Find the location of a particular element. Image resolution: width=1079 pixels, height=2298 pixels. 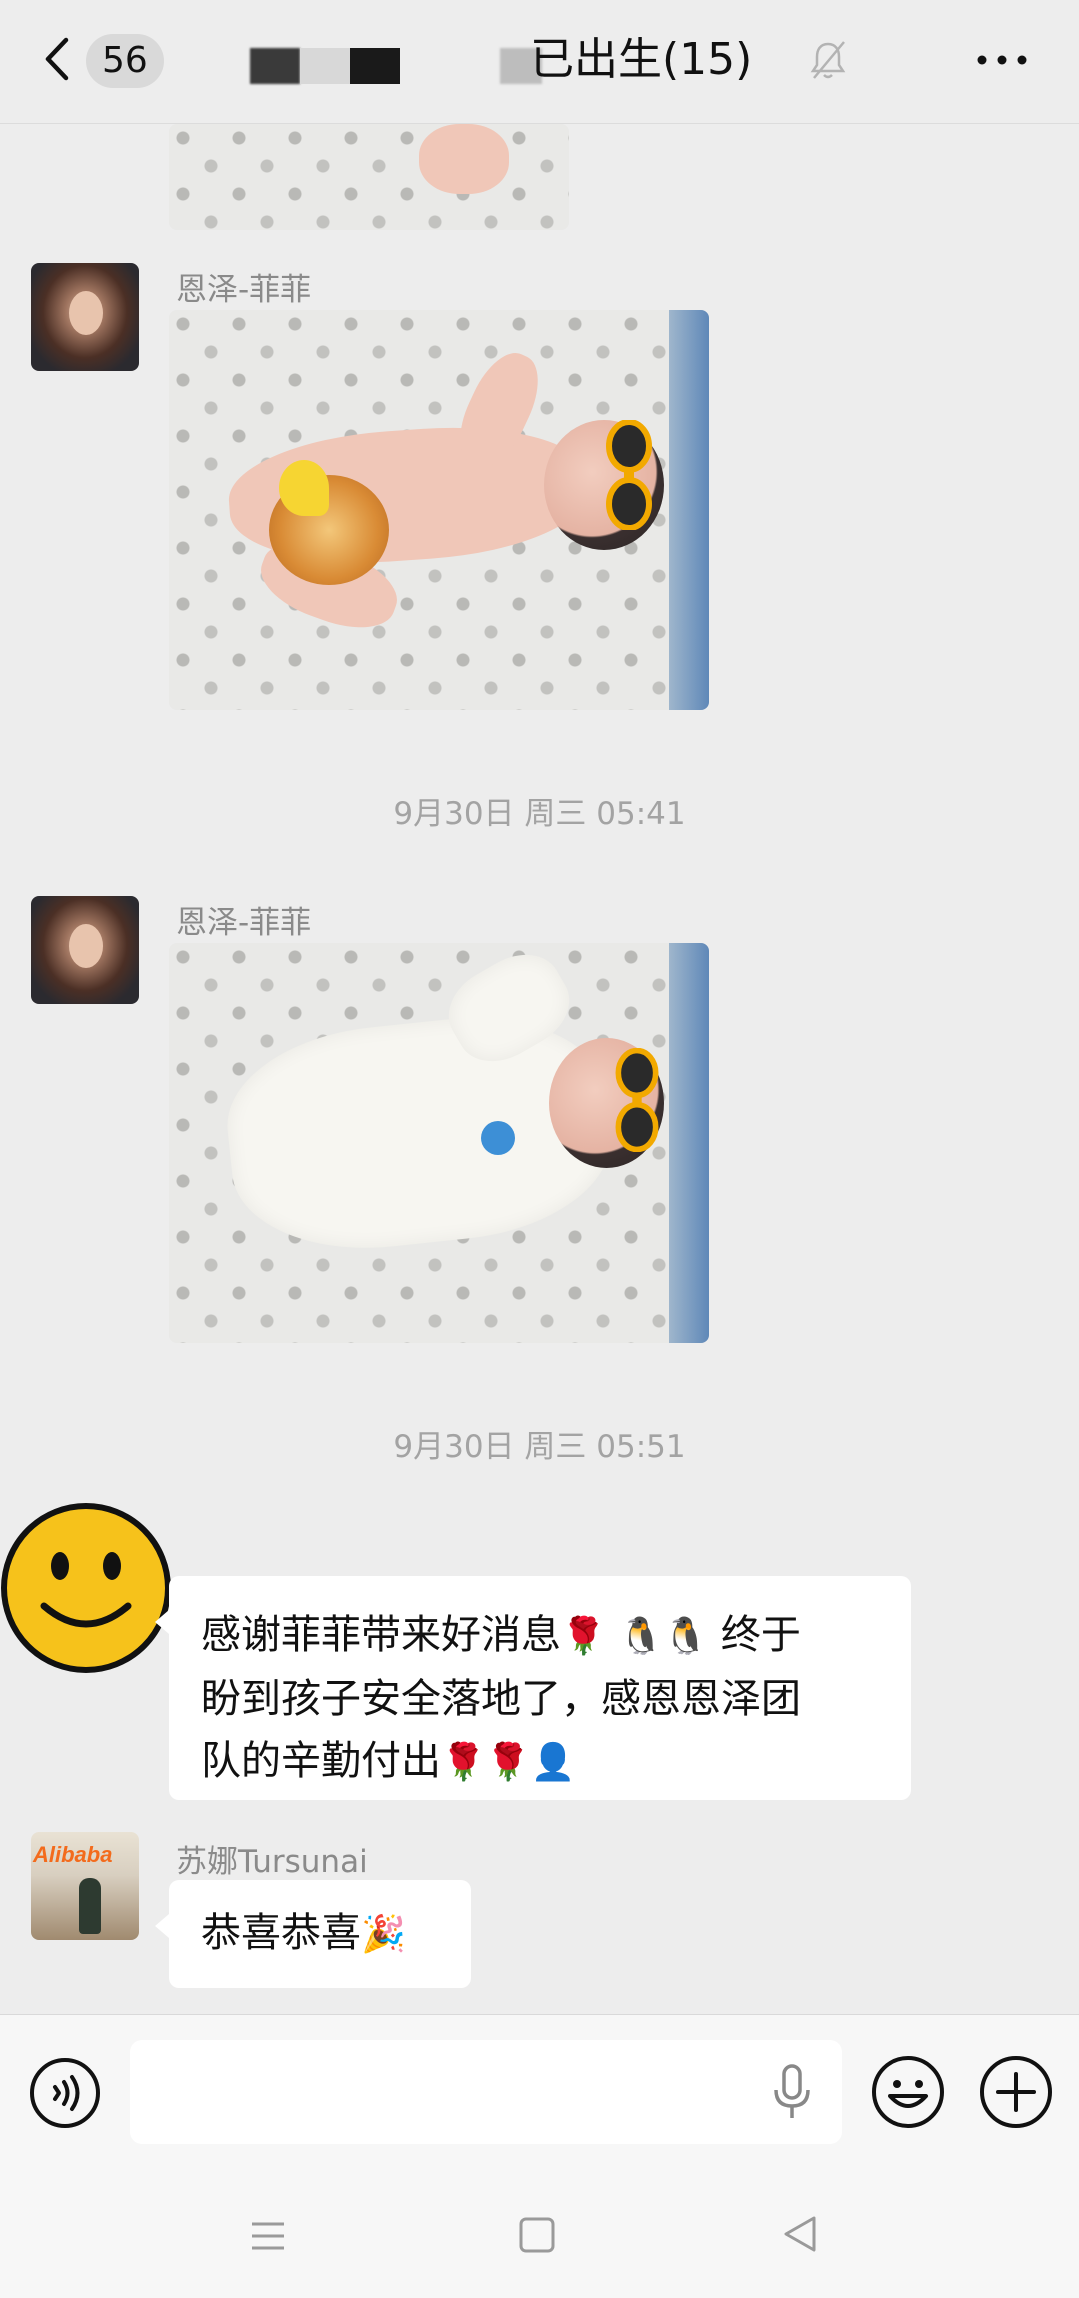

message-input is located at coordinates (486, 2092).